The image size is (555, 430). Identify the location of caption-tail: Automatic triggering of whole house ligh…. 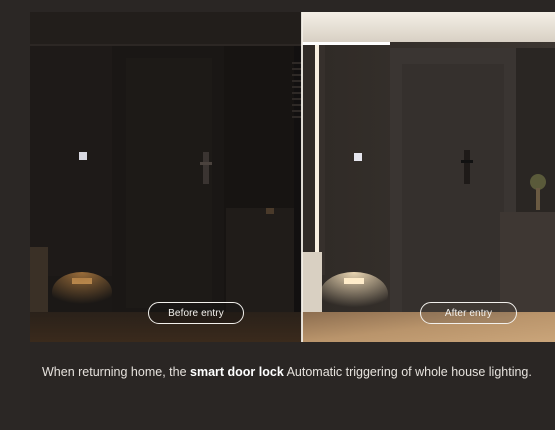
(407, 372).